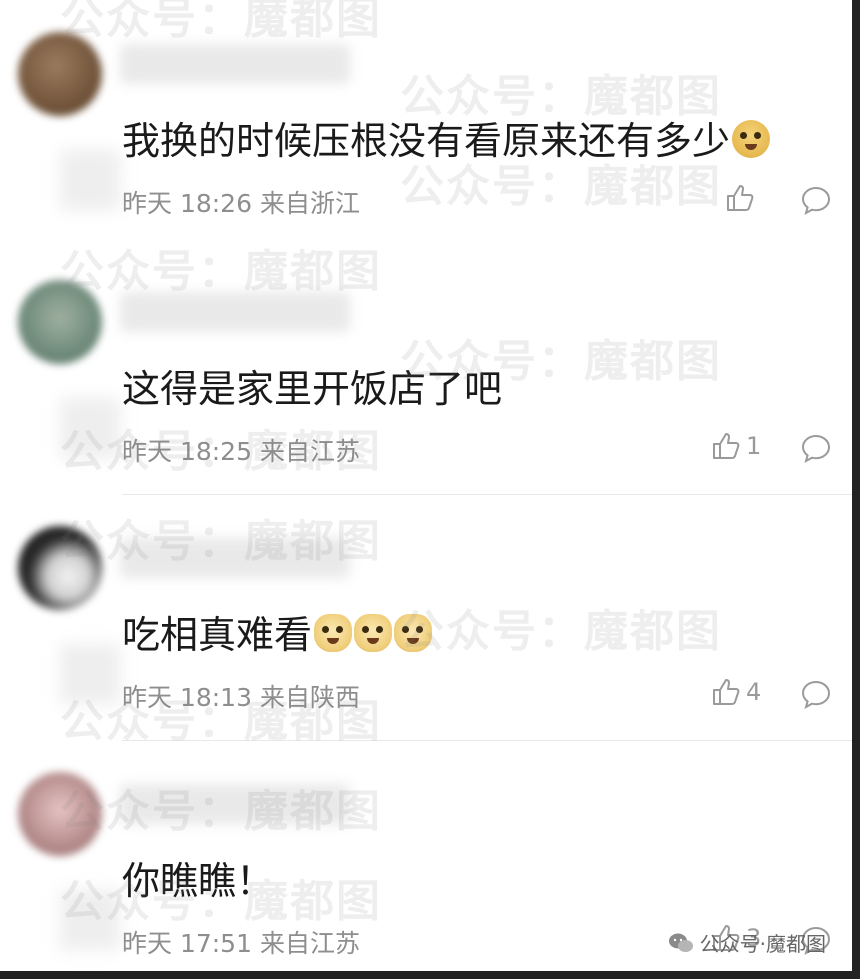 The image size is (860, 979). Describe the element at coordinates (680, 942) in the screenshot. I see `wechat-icon` at that location.